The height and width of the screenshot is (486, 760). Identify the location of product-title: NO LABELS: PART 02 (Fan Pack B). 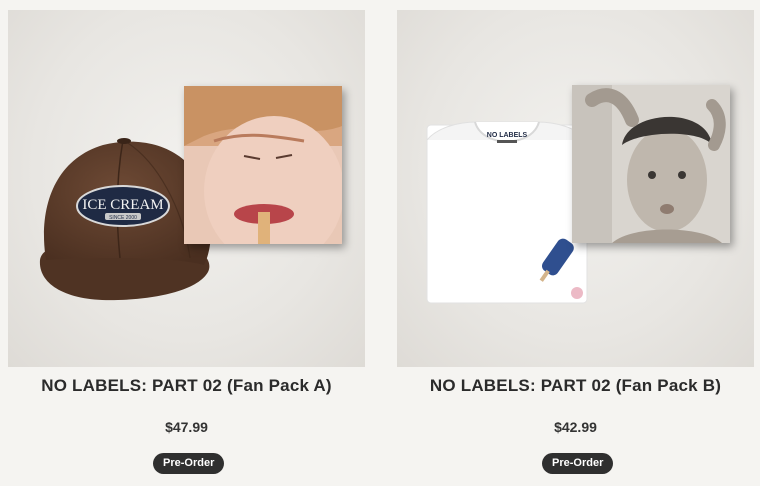
(575, 386).